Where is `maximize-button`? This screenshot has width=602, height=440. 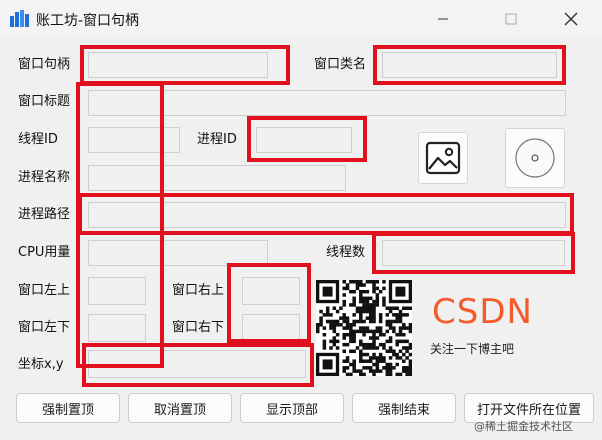 maximize-button is located at coordinates (511, 19).